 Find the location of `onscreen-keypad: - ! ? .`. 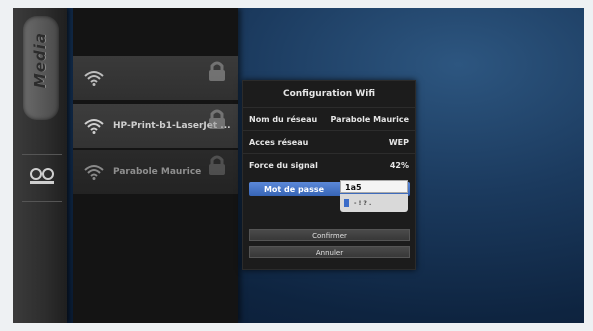

onscreen-keypad: - ! ? . is located at coordinates (374, 203).